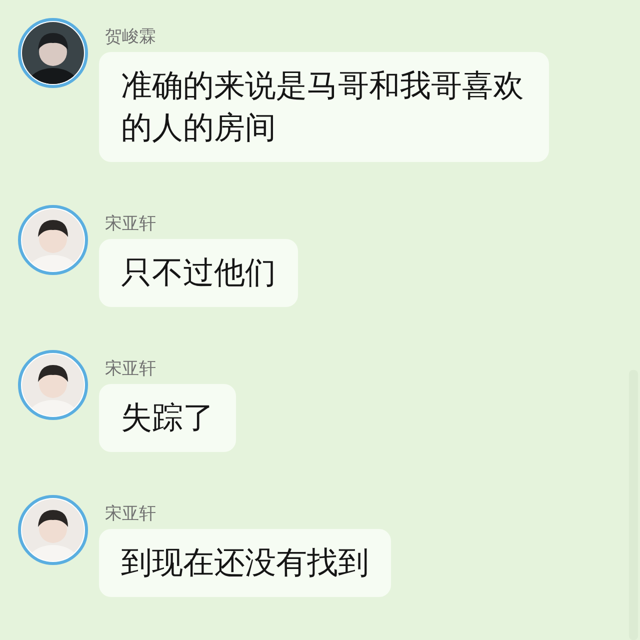  What do you see at coordinates (245, 563) in the screenshot?
I see `message-bubble: 到现在还没有找到` at bounding box center [245, 563].